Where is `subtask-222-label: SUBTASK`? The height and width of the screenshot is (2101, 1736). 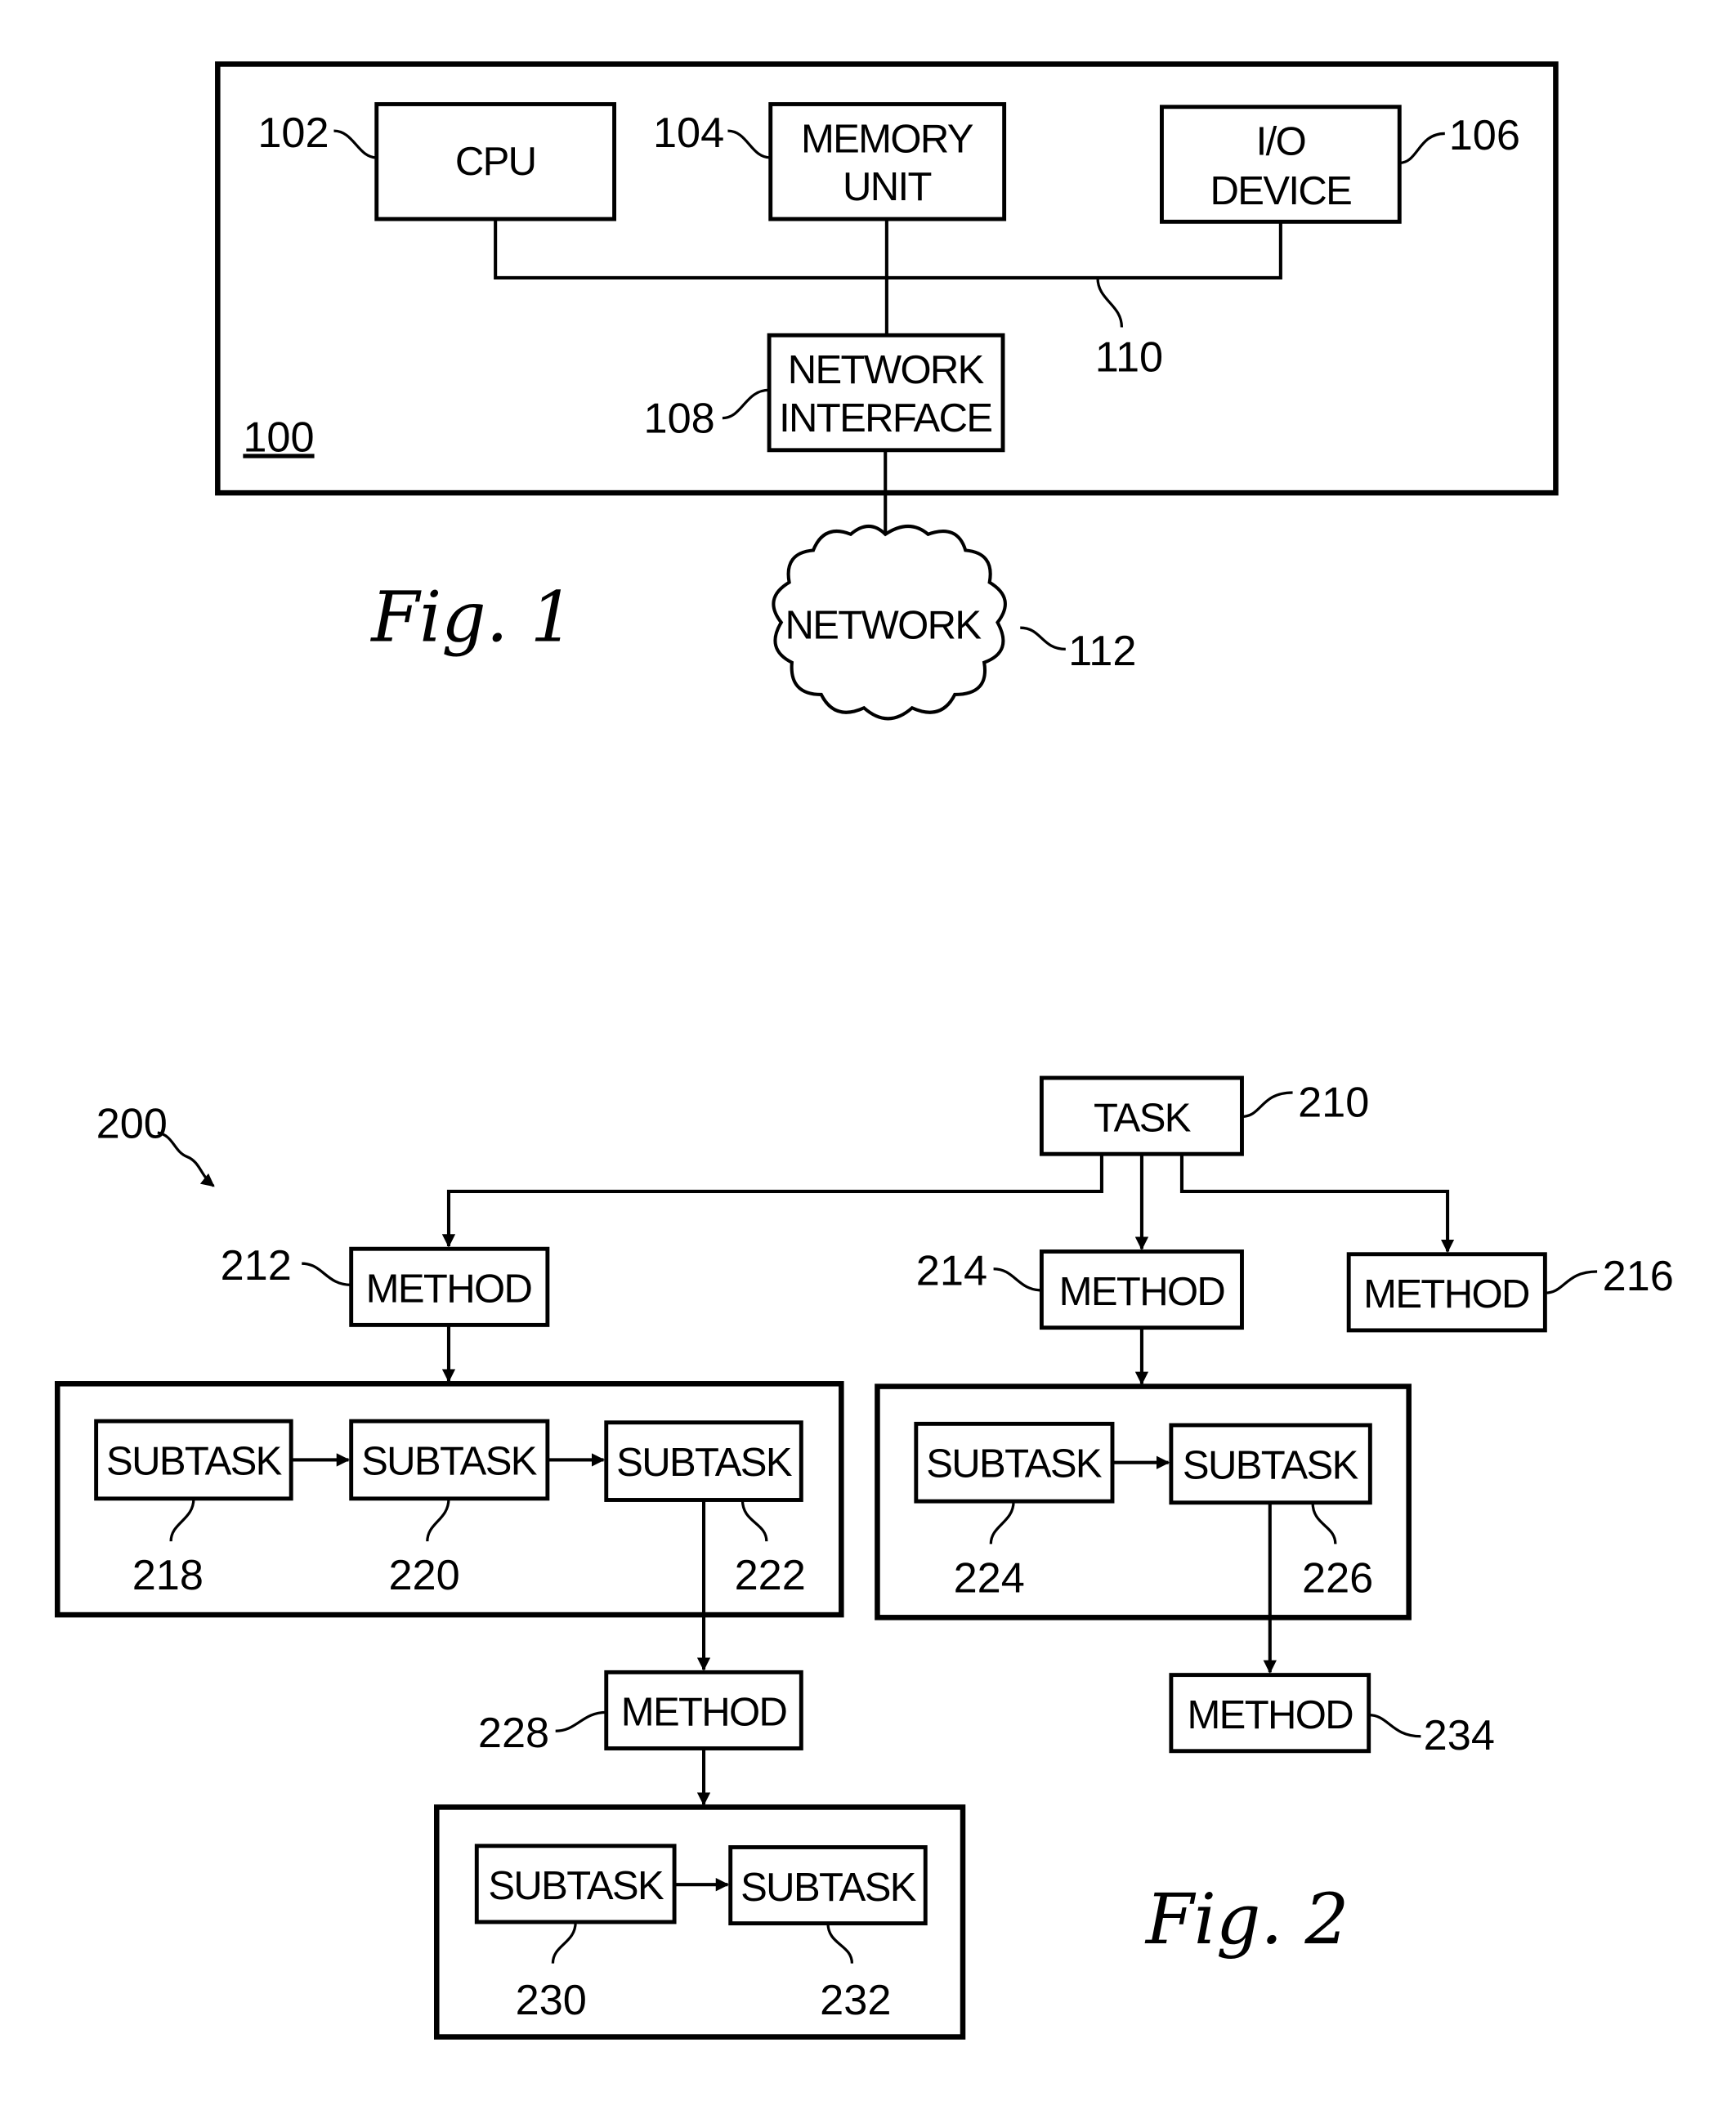 subtask-222-label: SUBTASK is located at coordinates (704, 1463).